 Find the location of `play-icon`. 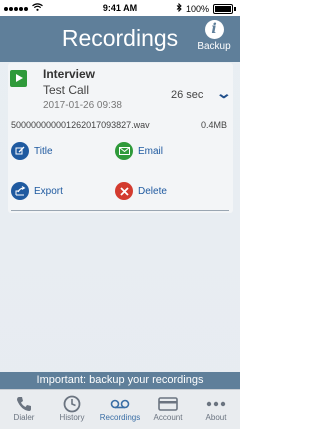

play-icon is located at coordinates (18, 78).